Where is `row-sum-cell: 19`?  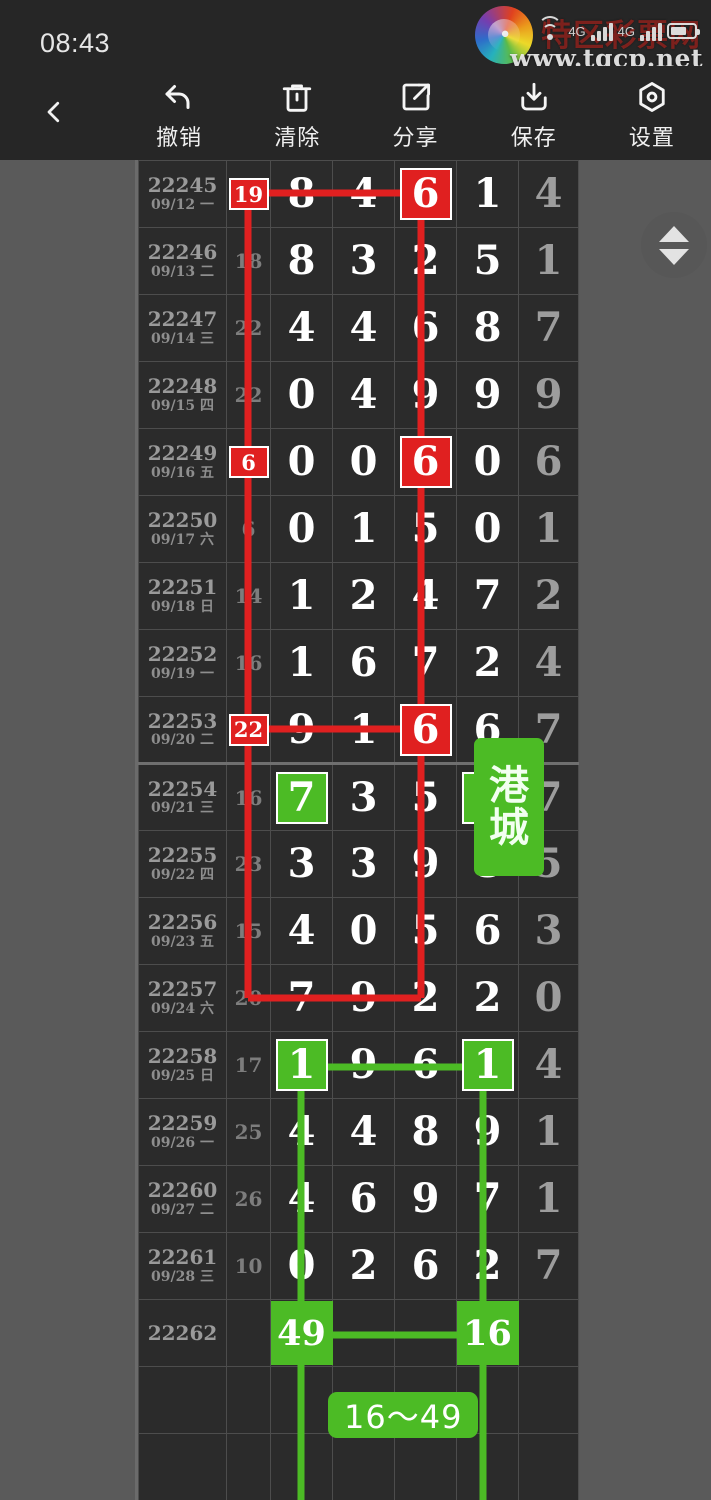 row-sum-cell: 19 is located at coordinates (248, 194).